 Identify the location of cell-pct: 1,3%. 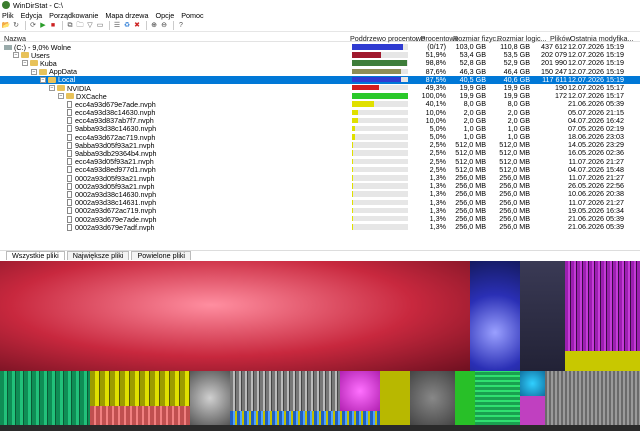
(437, 227).